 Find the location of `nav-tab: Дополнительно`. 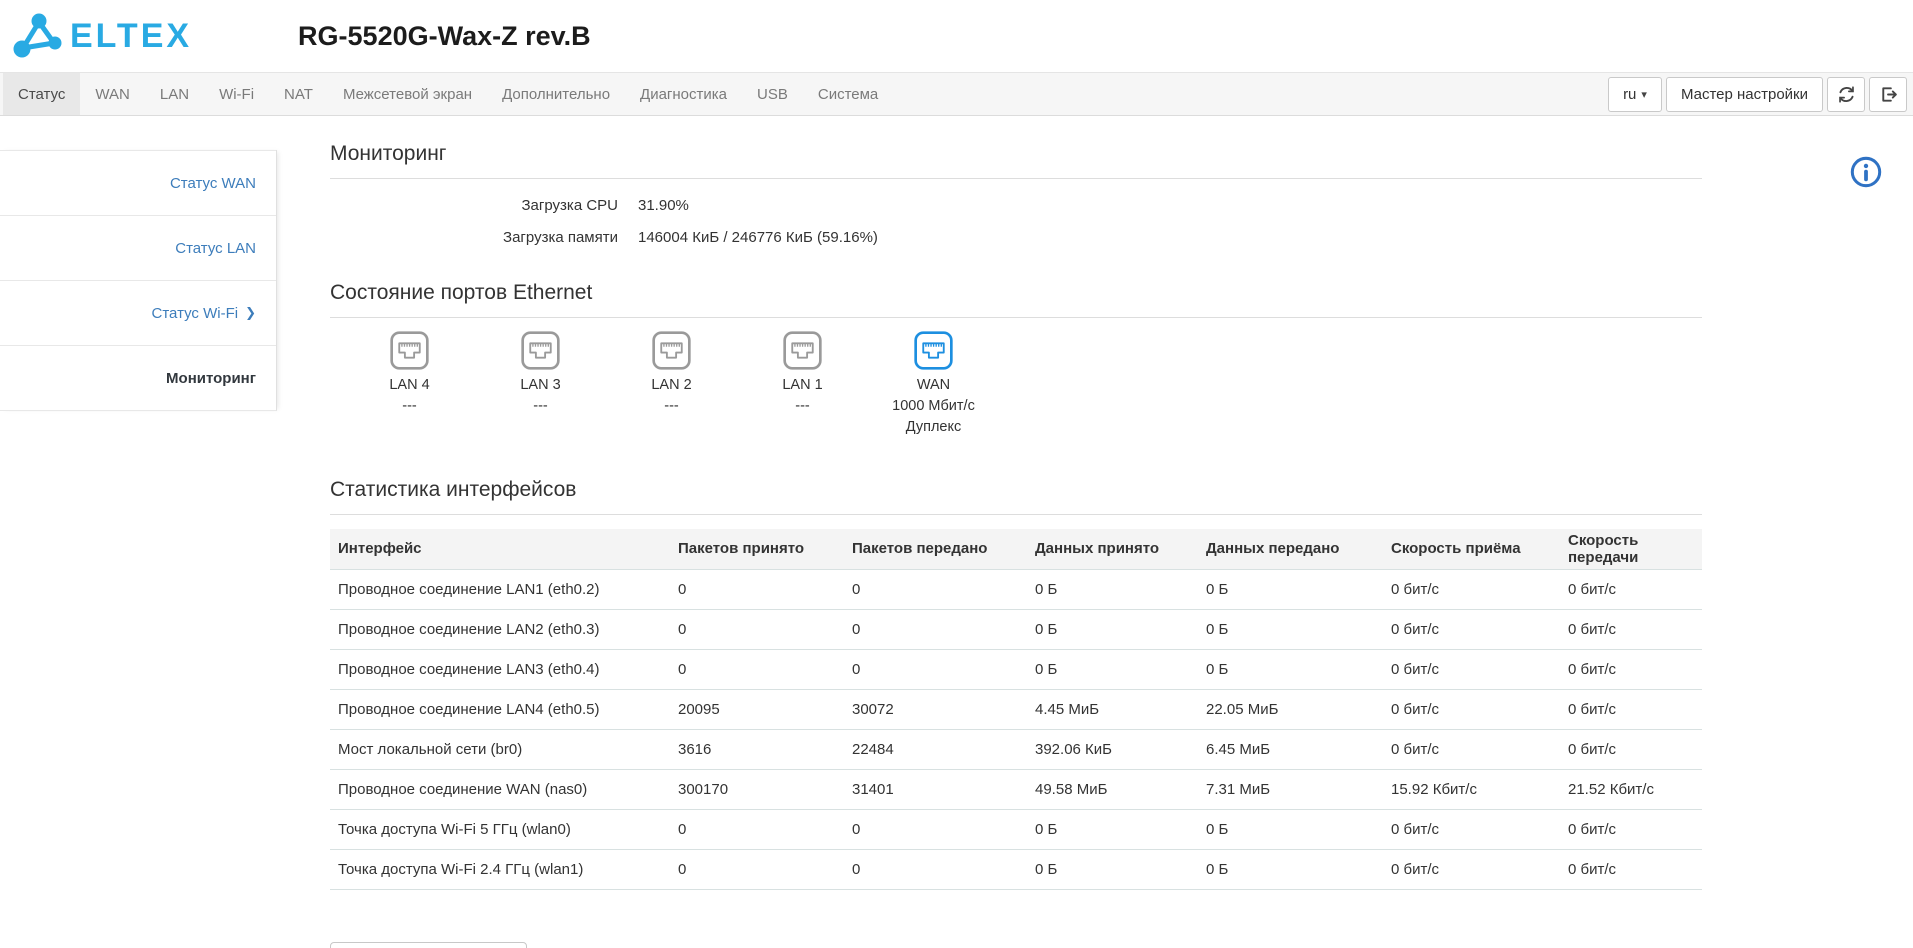

nav-tab: Дополнительно is located at coordinates (556, 94).